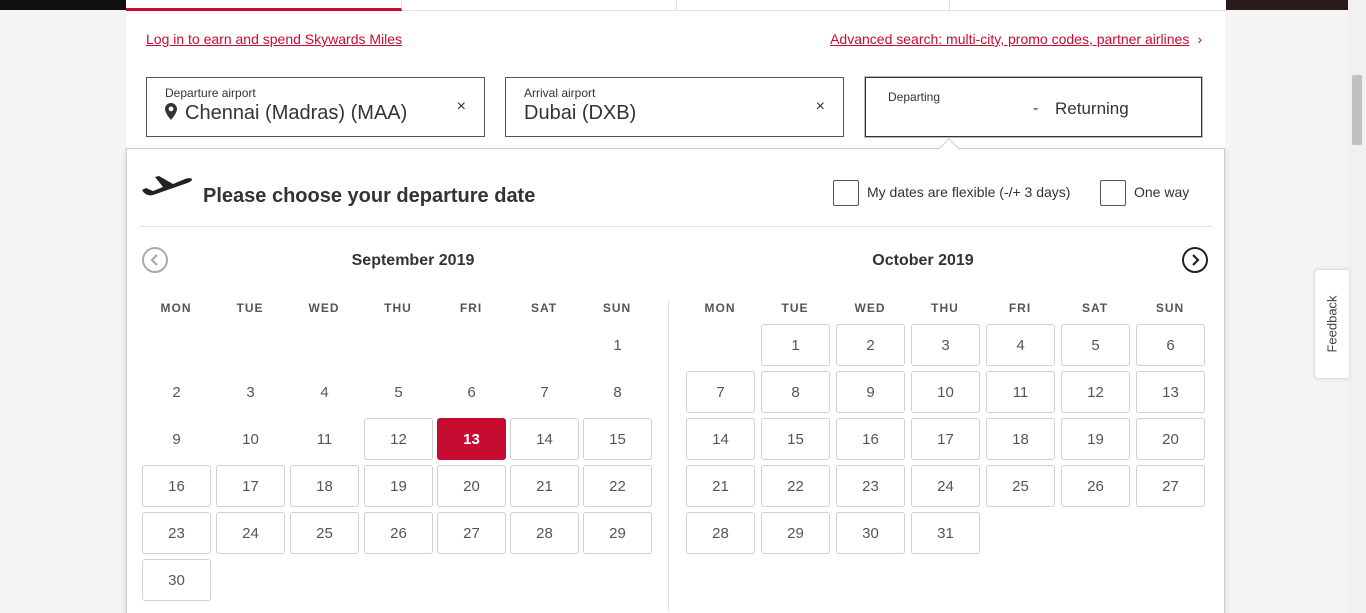  I want to click on calendar-title: Please choose your departure date, so click(369, 196).